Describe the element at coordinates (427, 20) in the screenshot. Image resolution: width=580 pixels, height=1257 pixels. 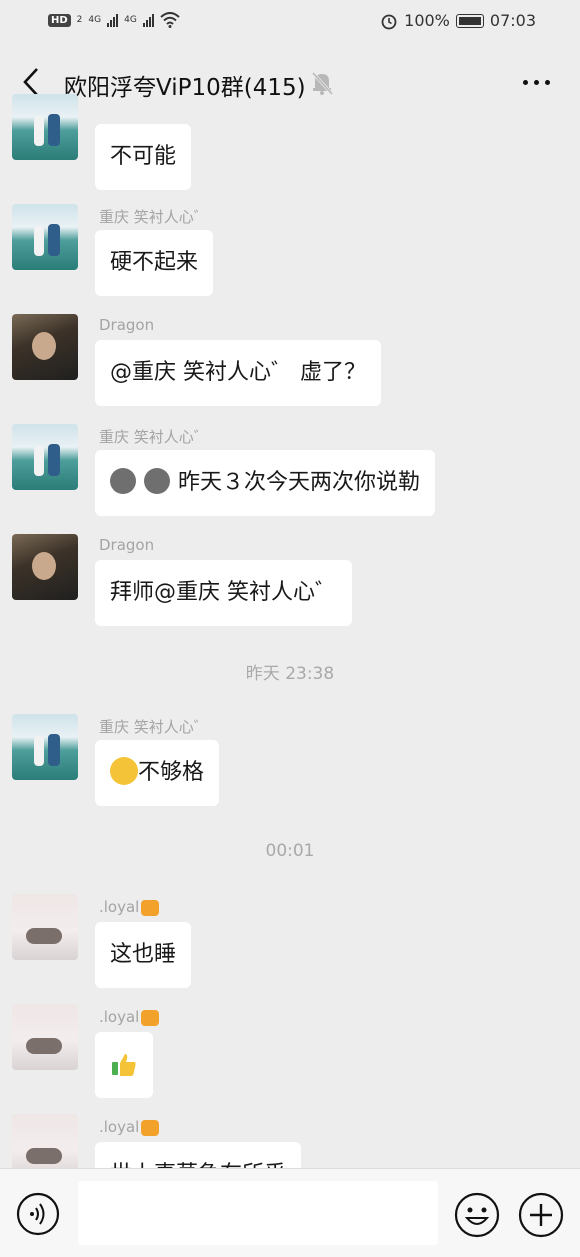
I see `battery-percent: 100%` at that location.